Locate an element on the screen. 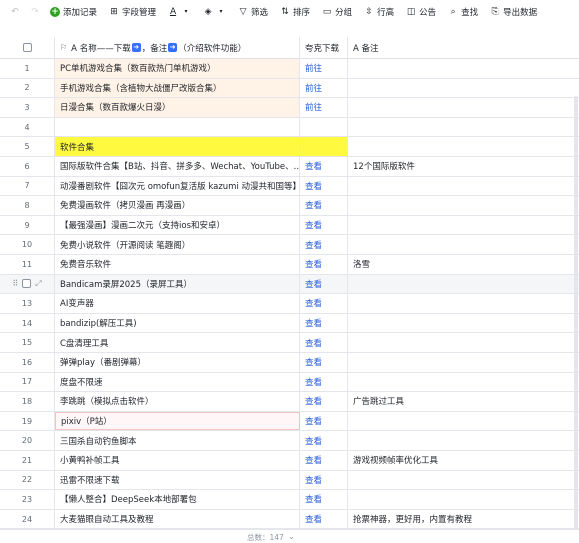 The width and height of the screenshot is (579, 543). table-row: 11 免费音乐软件 查看 洛雪 is located at coordinates (289, 265).